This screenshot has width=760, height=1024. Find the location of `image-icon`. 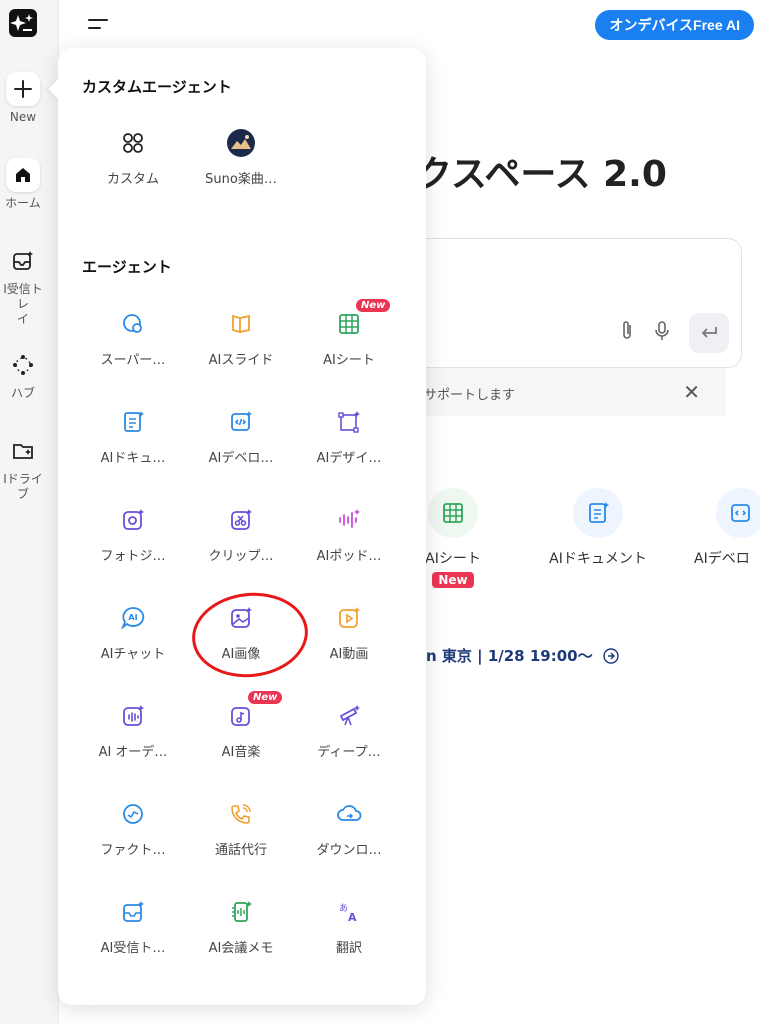

image-icon is located at coordinates (241, 618).